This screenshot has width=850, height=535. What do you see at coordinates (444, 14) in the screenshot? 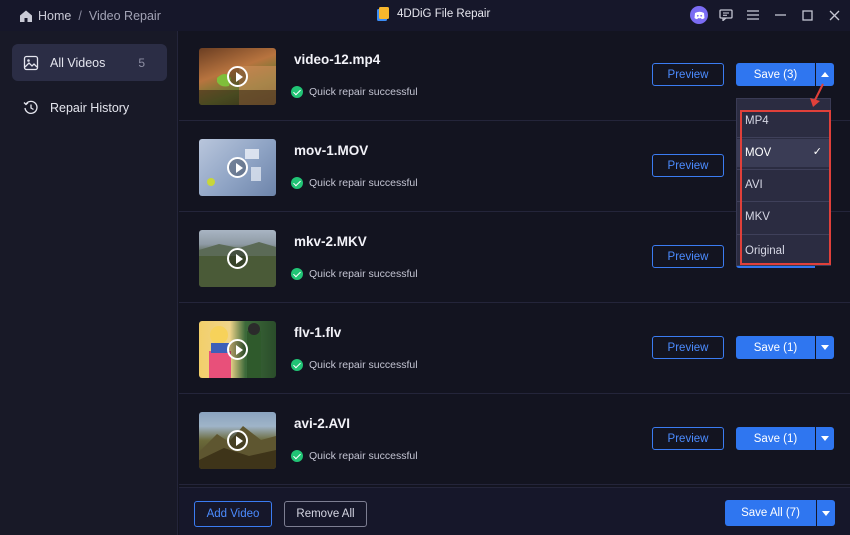
I see `app-title-text: 4DDiG File Repair` at bounding box center [444, 14].